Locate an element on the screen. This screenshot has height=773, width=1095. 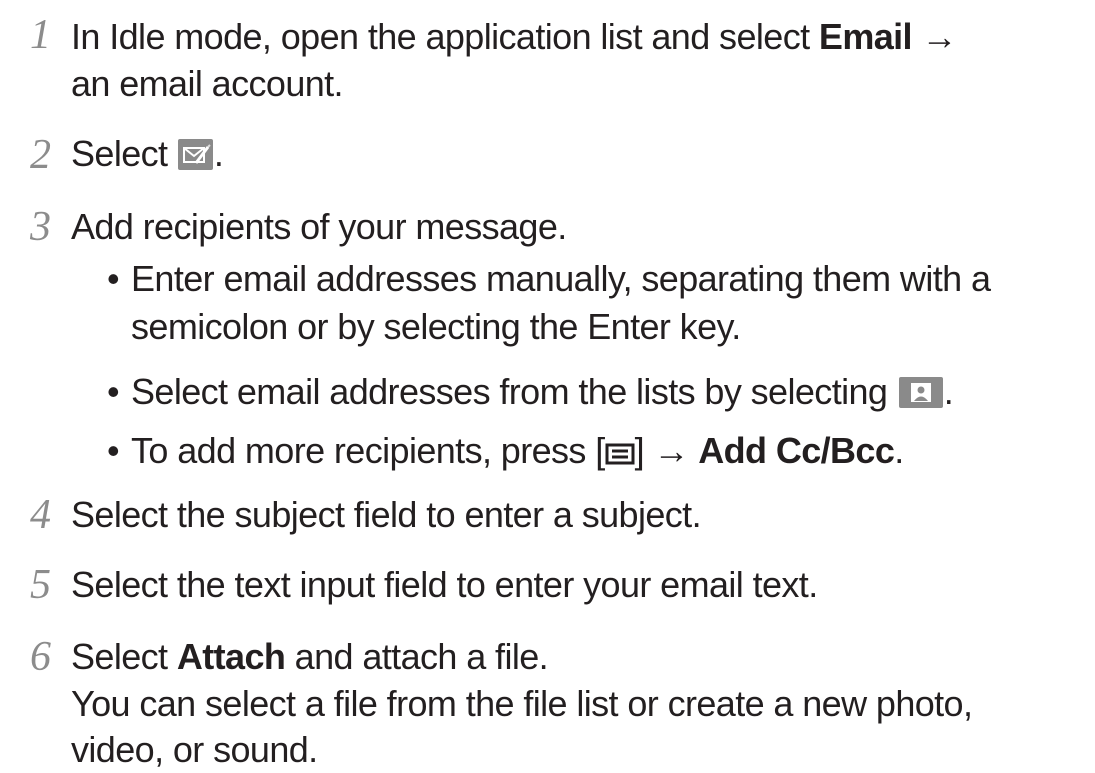
bullet-item-continuation: semicolon or by selecting the Enter key. is located at coordinates (436, 326).